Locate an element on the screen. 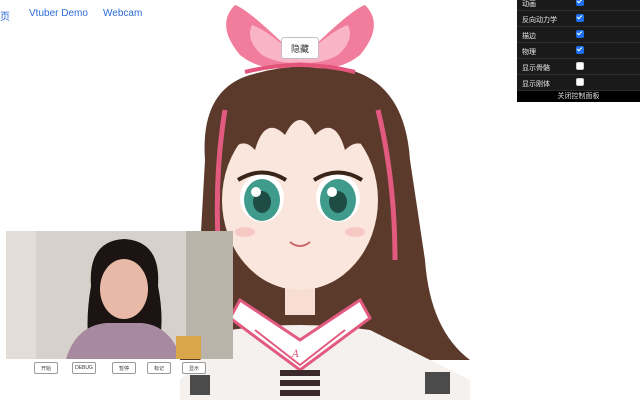  ik-checkbox is located at coordinates (580, 18).